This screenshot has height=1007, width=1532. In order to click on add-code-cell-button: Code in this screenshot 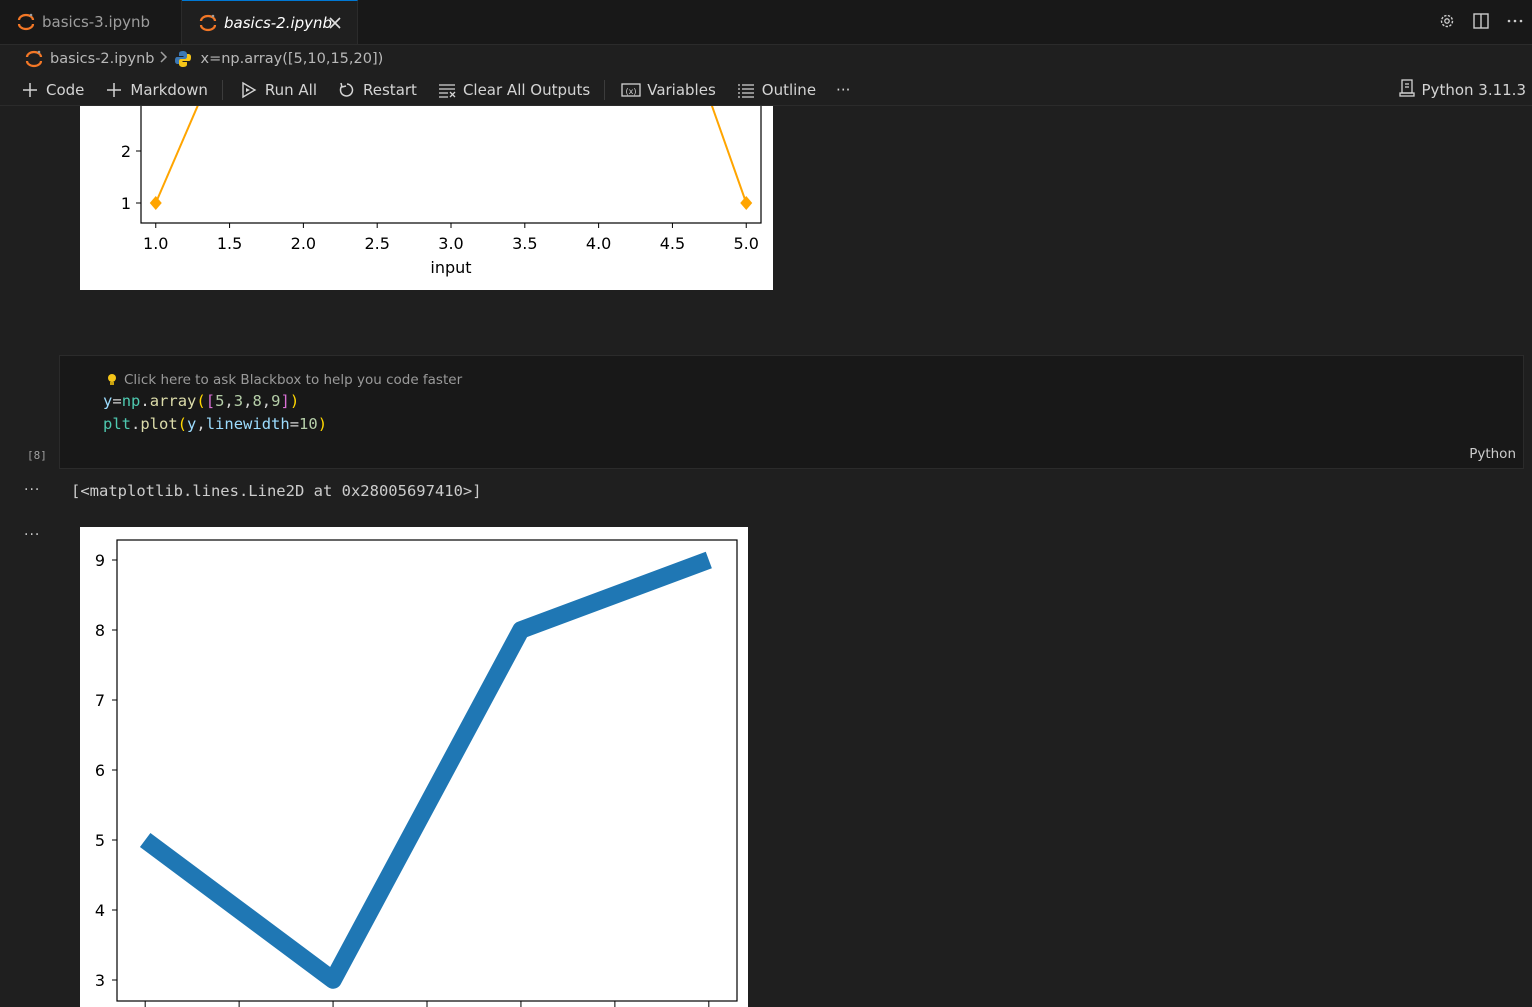, I will do `click(52, 90)`.